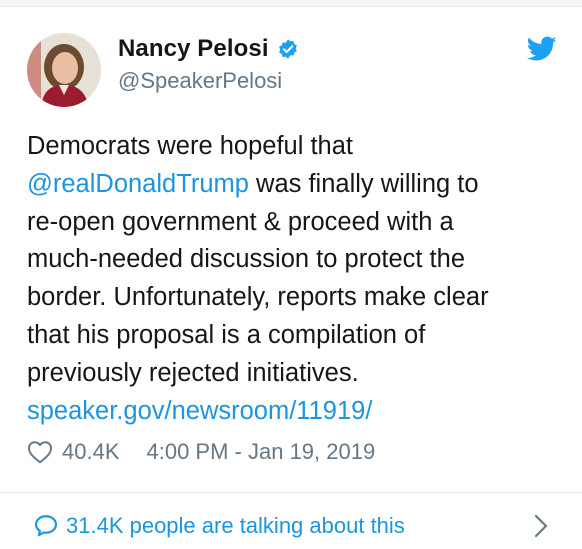  I want to click on talking-count-text: 31.4K people are talking about this, so click(235, 525).